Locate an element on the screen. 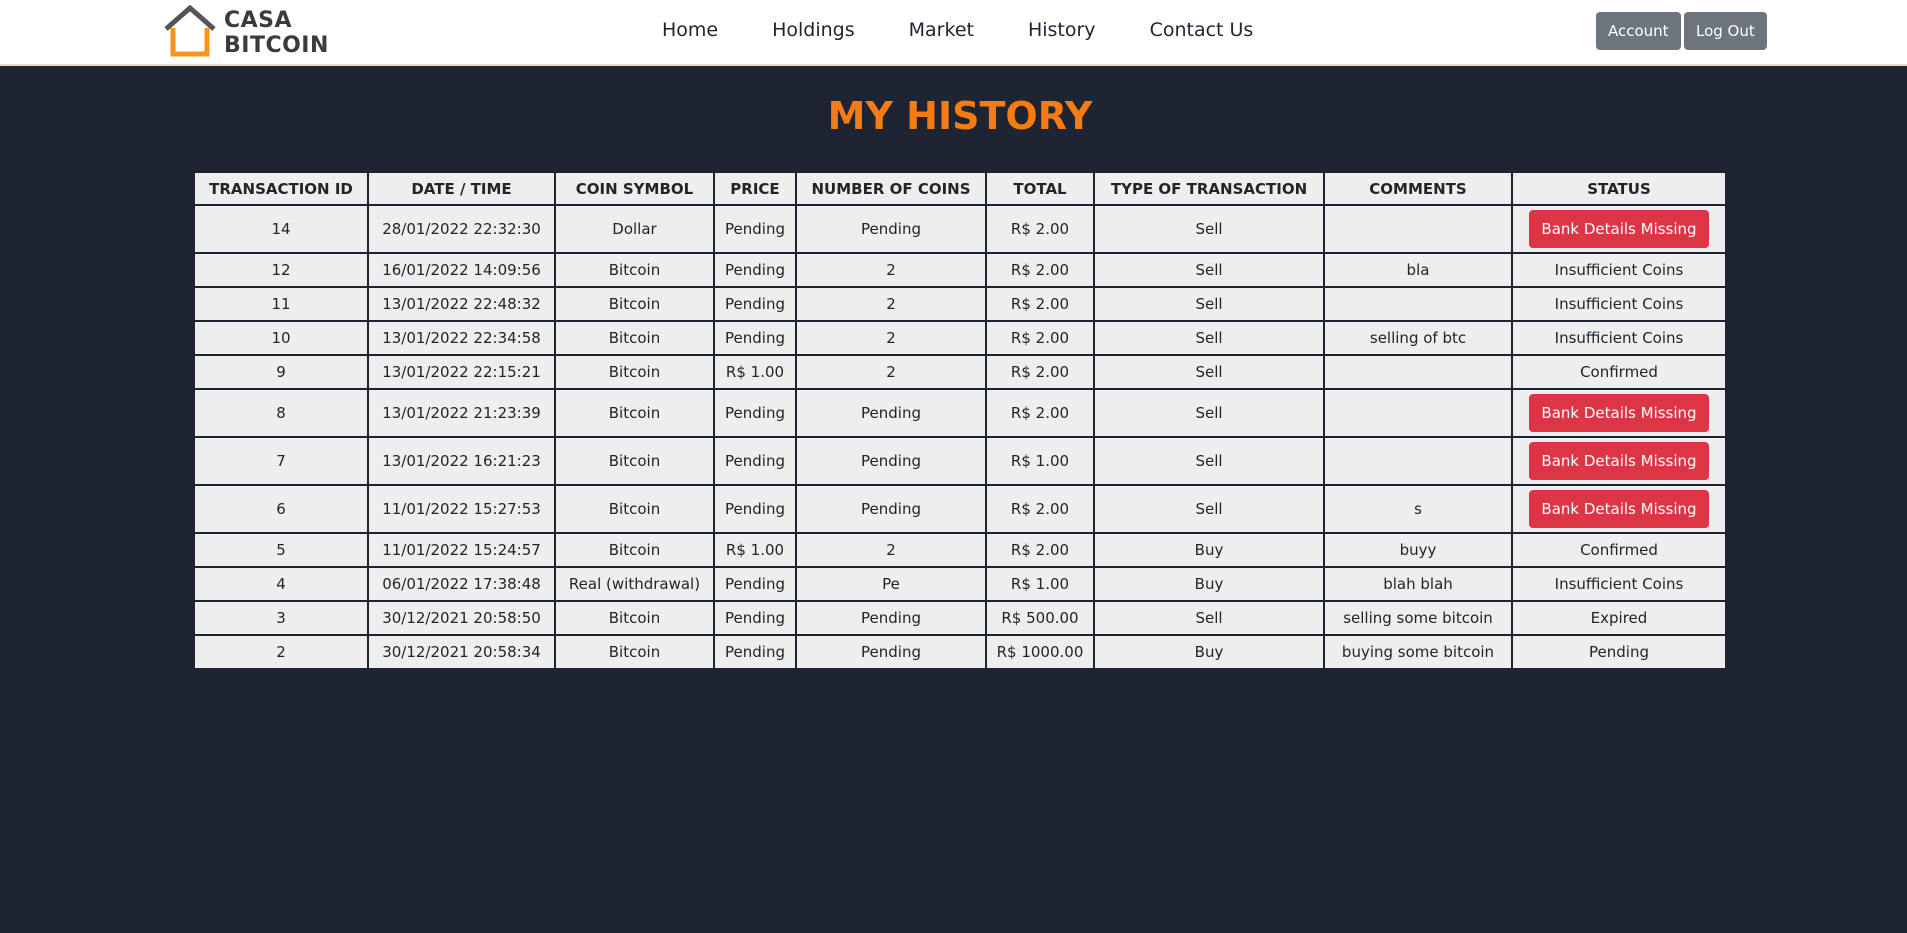  cell-date-time: 30/12/2021 20:58:34 is located at coordinates (461, 652).